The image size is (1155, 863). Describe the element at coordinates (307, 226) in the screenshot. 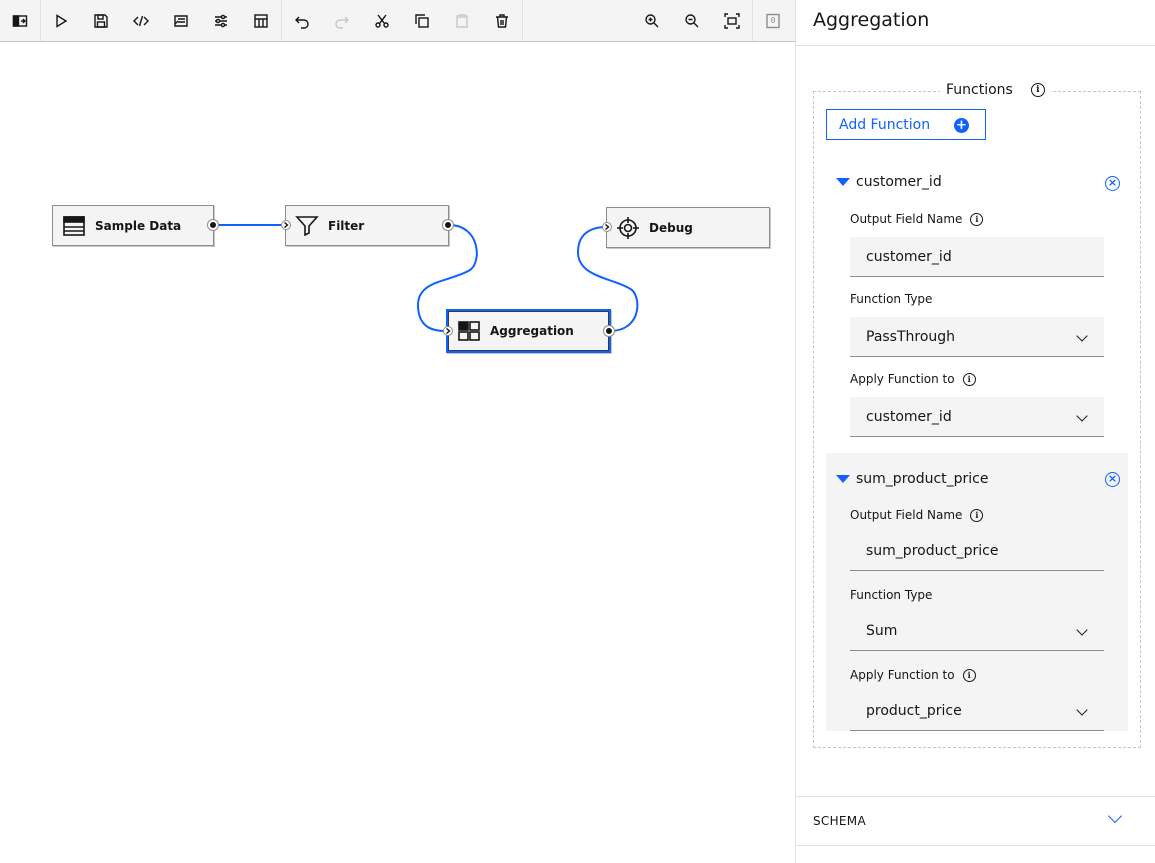

I see `filter-icon` at that location.